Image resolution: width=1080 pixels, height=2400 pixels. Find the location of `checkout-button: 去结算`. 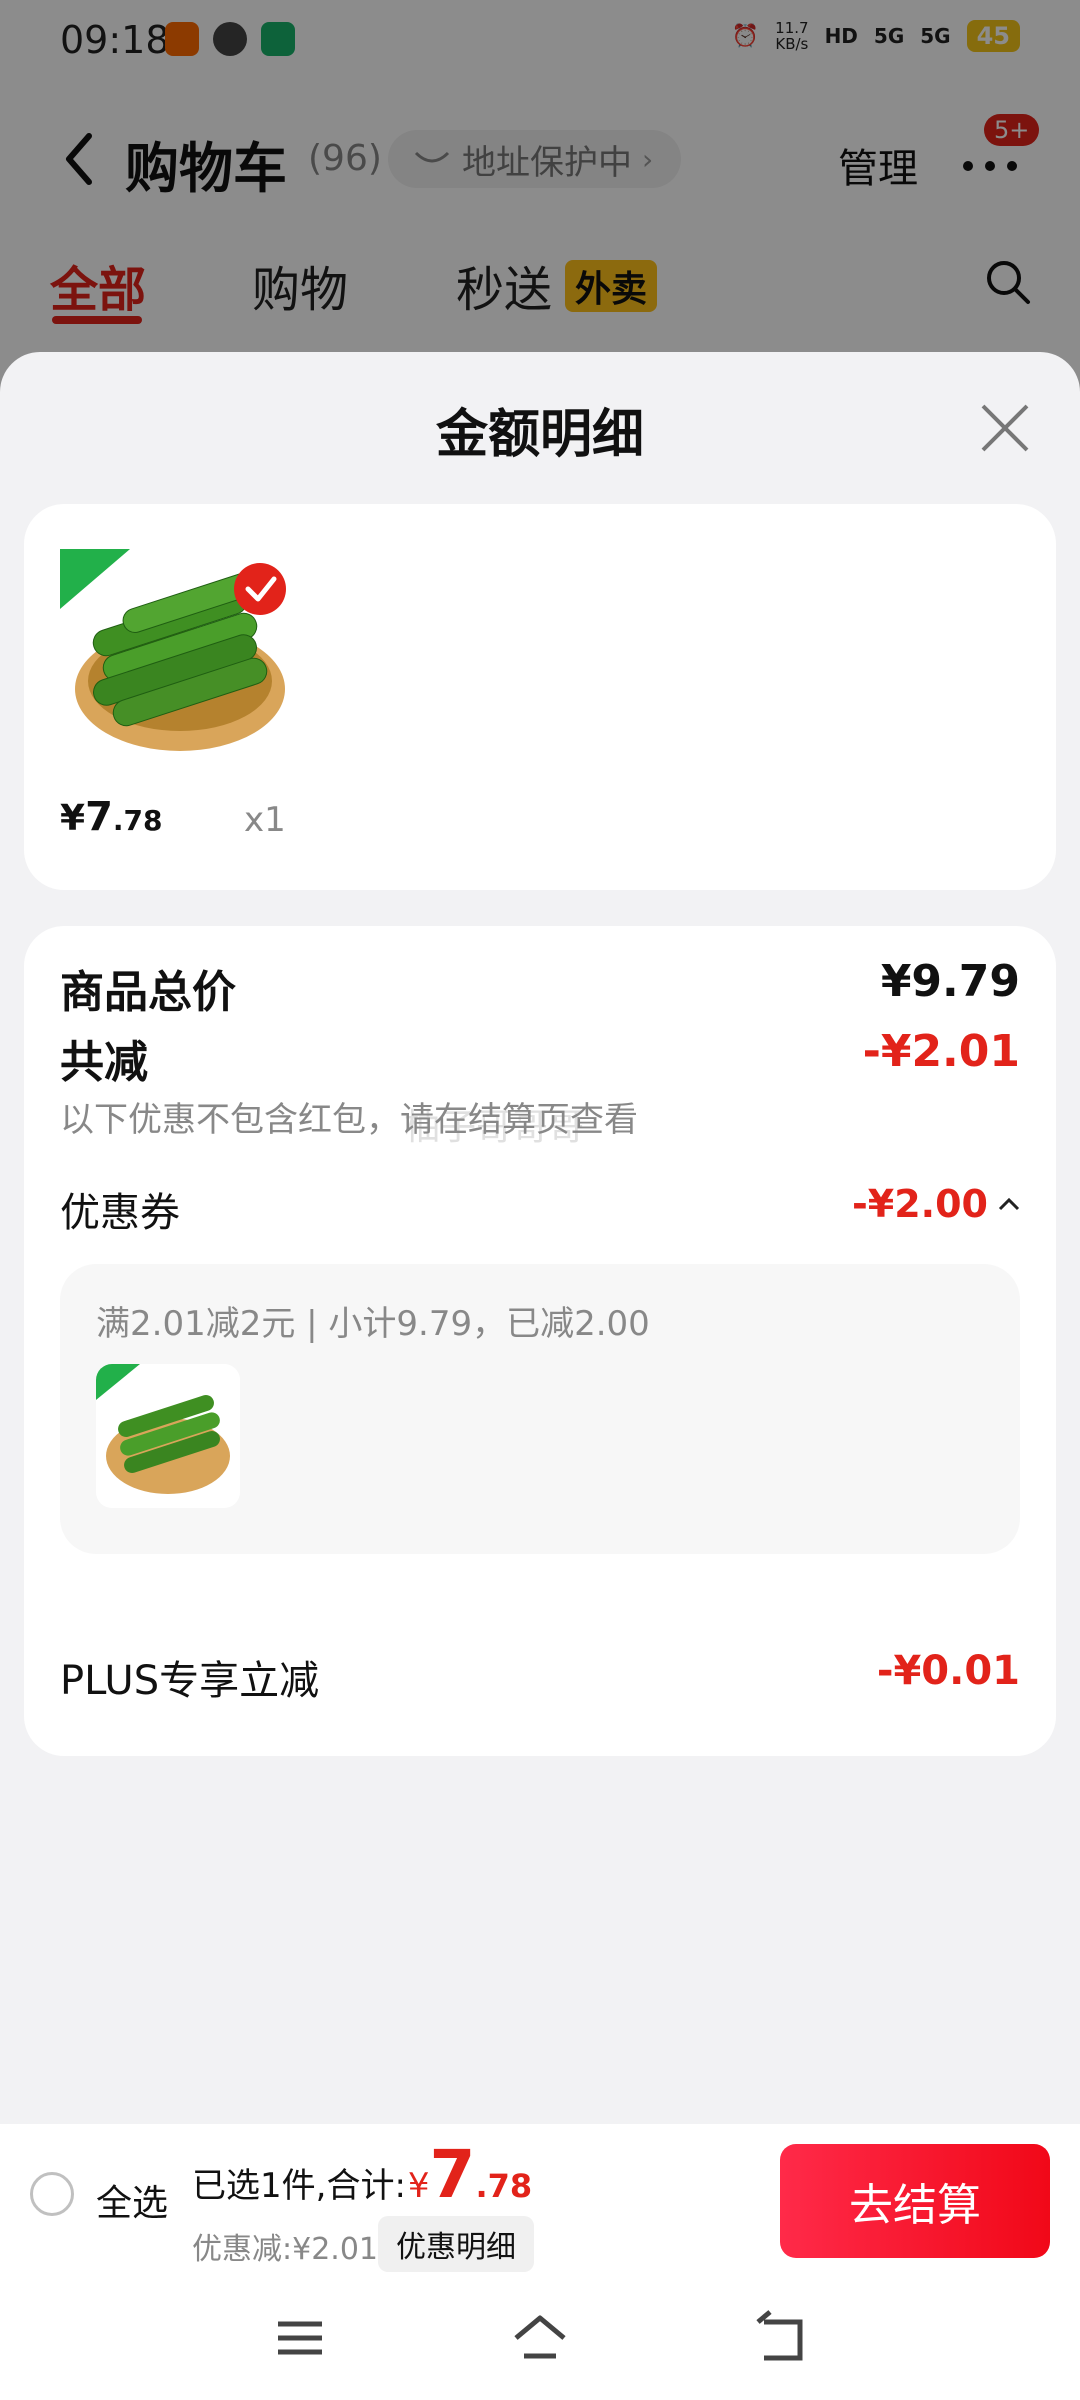

checkout-button: 去结算 is located at coordinates (915, 2201).